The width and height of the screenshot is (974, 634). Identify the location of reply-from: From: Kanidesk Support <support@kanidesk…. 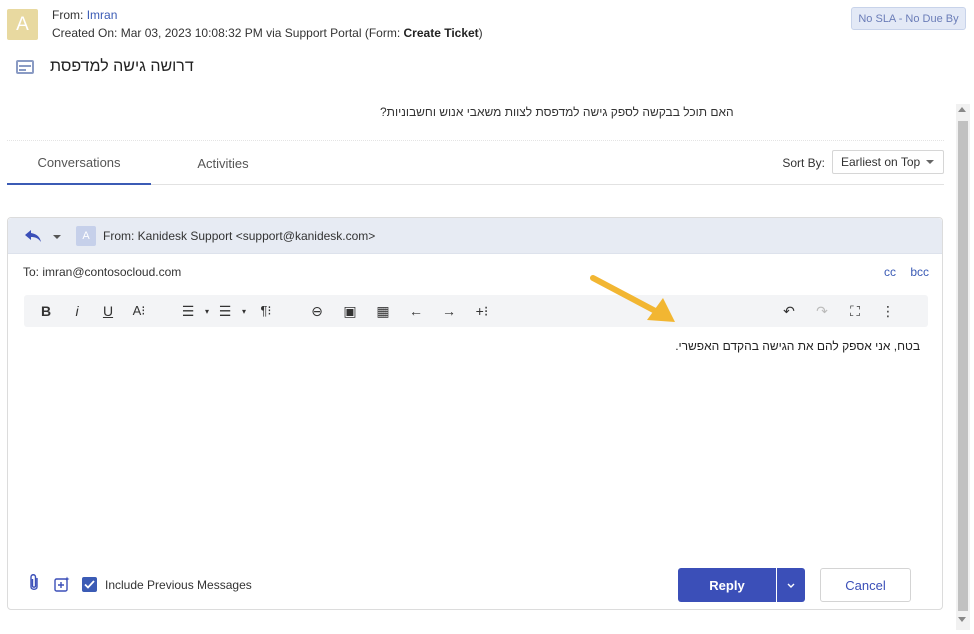
(239, 236).